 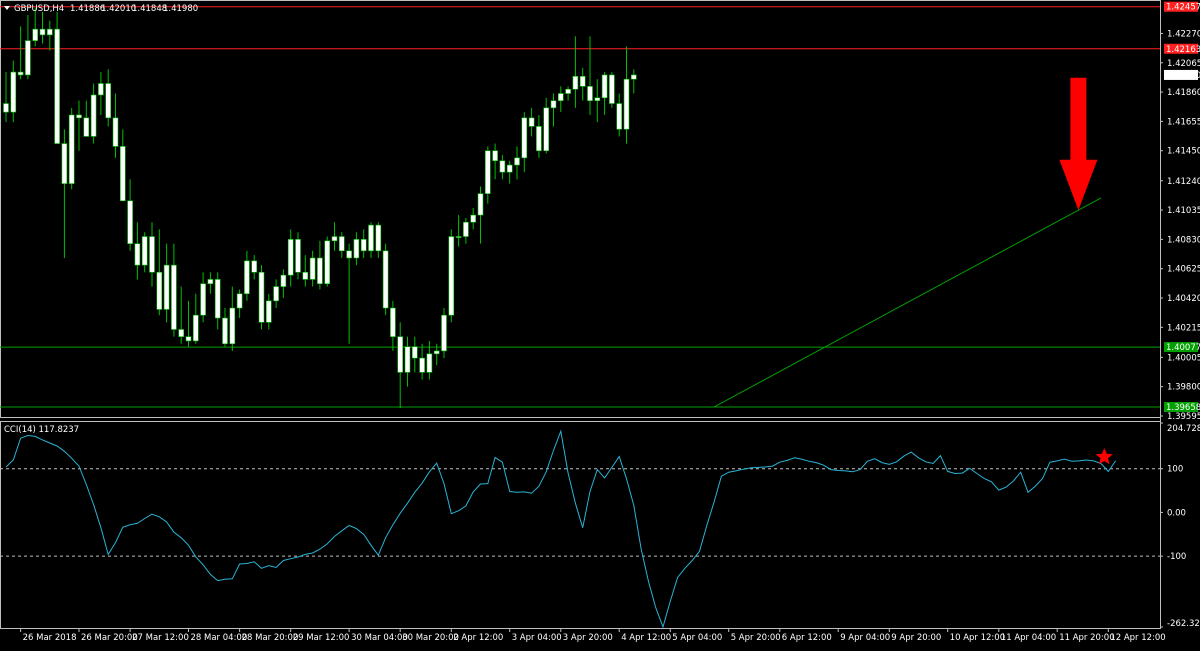 What do you see at coordinates (50, 638) in the screenshot?
I see `time-tick-label: 26 Mar 2018` at bounding box center [50, 638].